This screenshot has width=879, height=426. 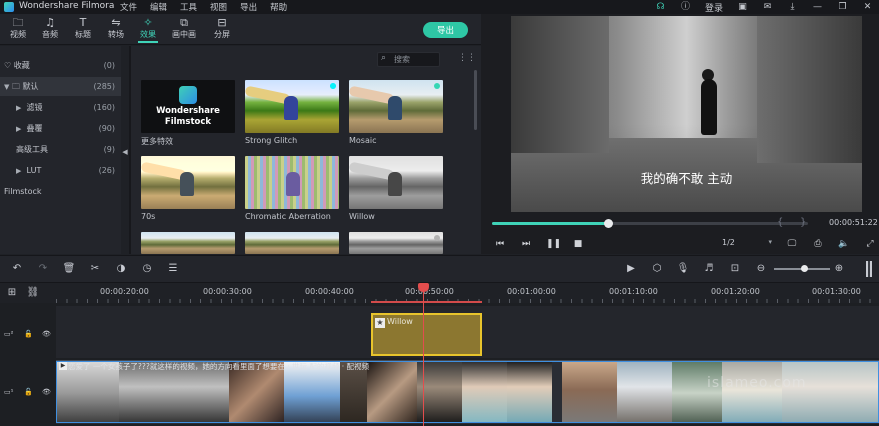 I want to click on display-icon: 🖵, so click(x=792, y=244).